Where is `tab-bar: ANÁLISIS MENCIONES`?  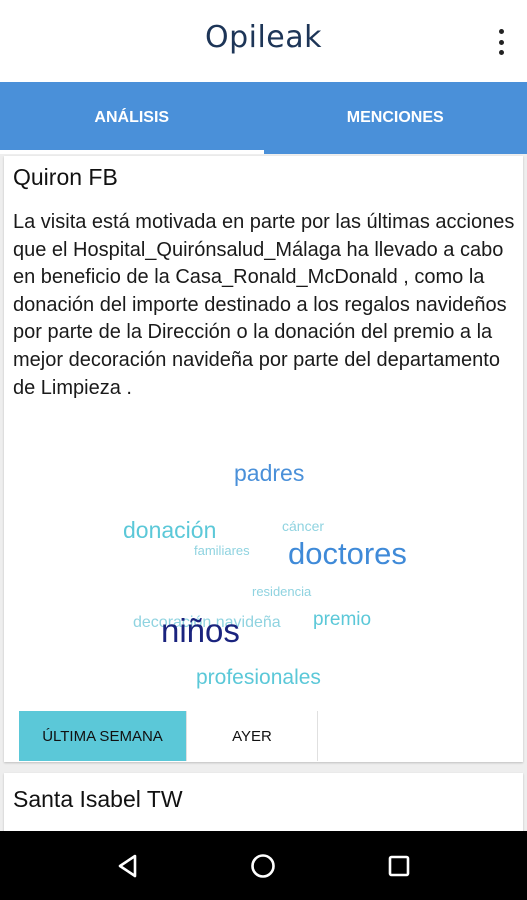 tab-bar: ANÁLISIS MENCIONES is located at coordinates (263, 118).